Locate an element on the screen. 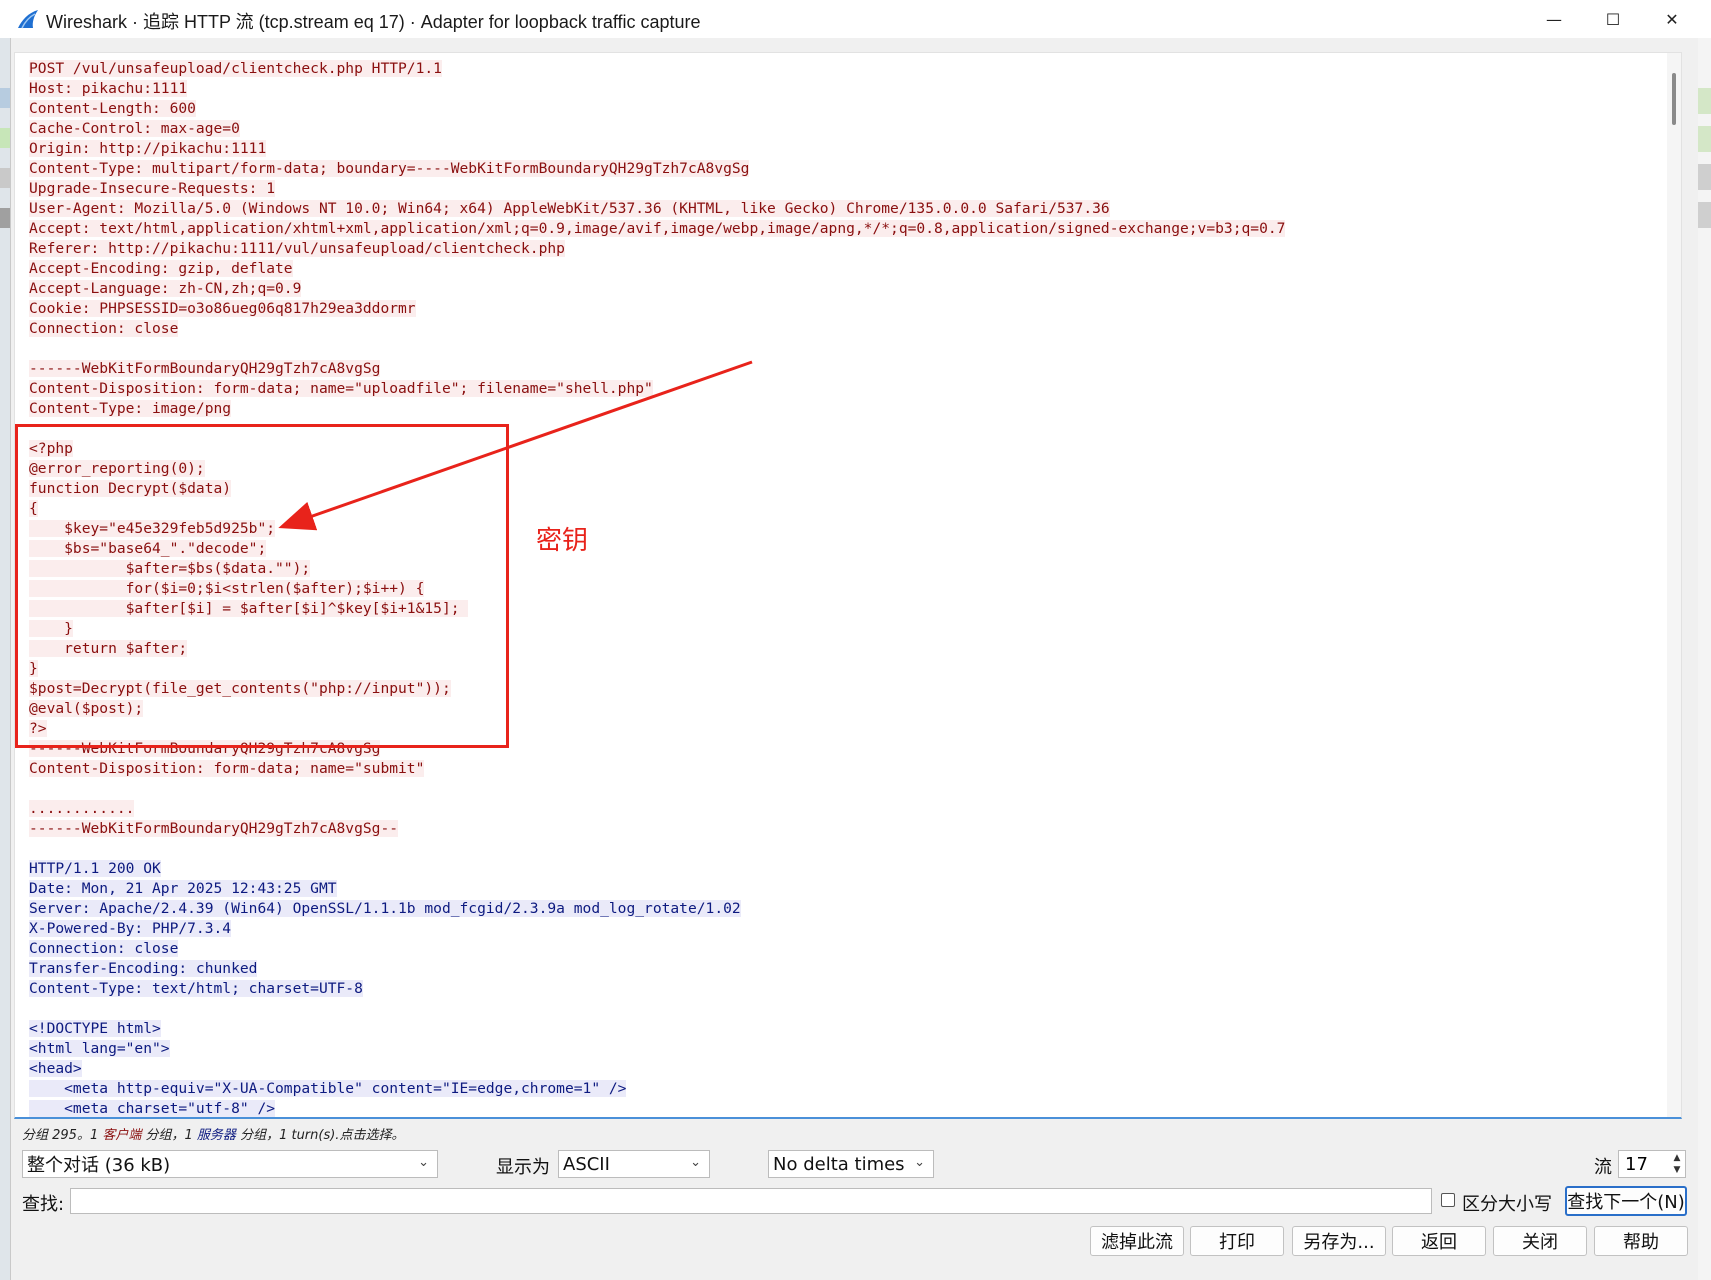 The width and height of the screenshot is (1711, 1280). stream-line: Content-Type: text/html; charset=UTF-8 is located at coordinates (657, 989).